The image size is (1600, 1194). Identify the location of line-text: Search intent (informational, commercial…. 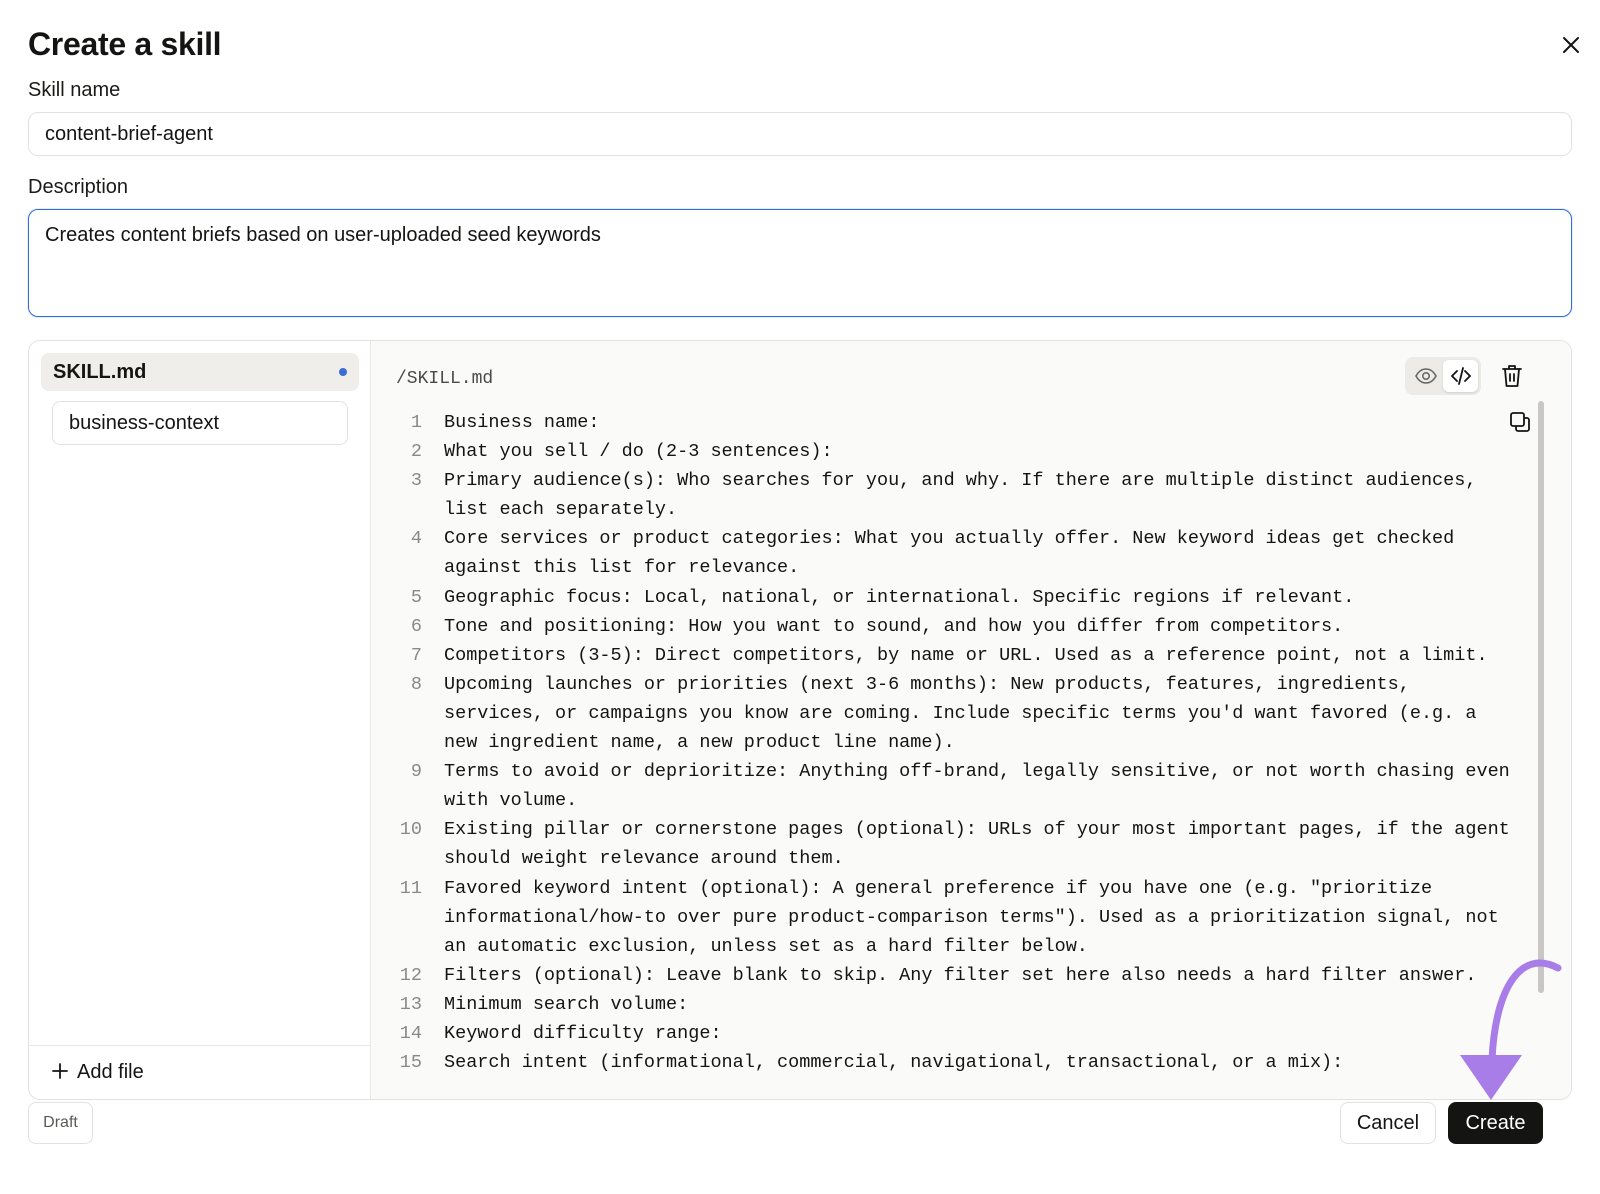
(894, 1063).